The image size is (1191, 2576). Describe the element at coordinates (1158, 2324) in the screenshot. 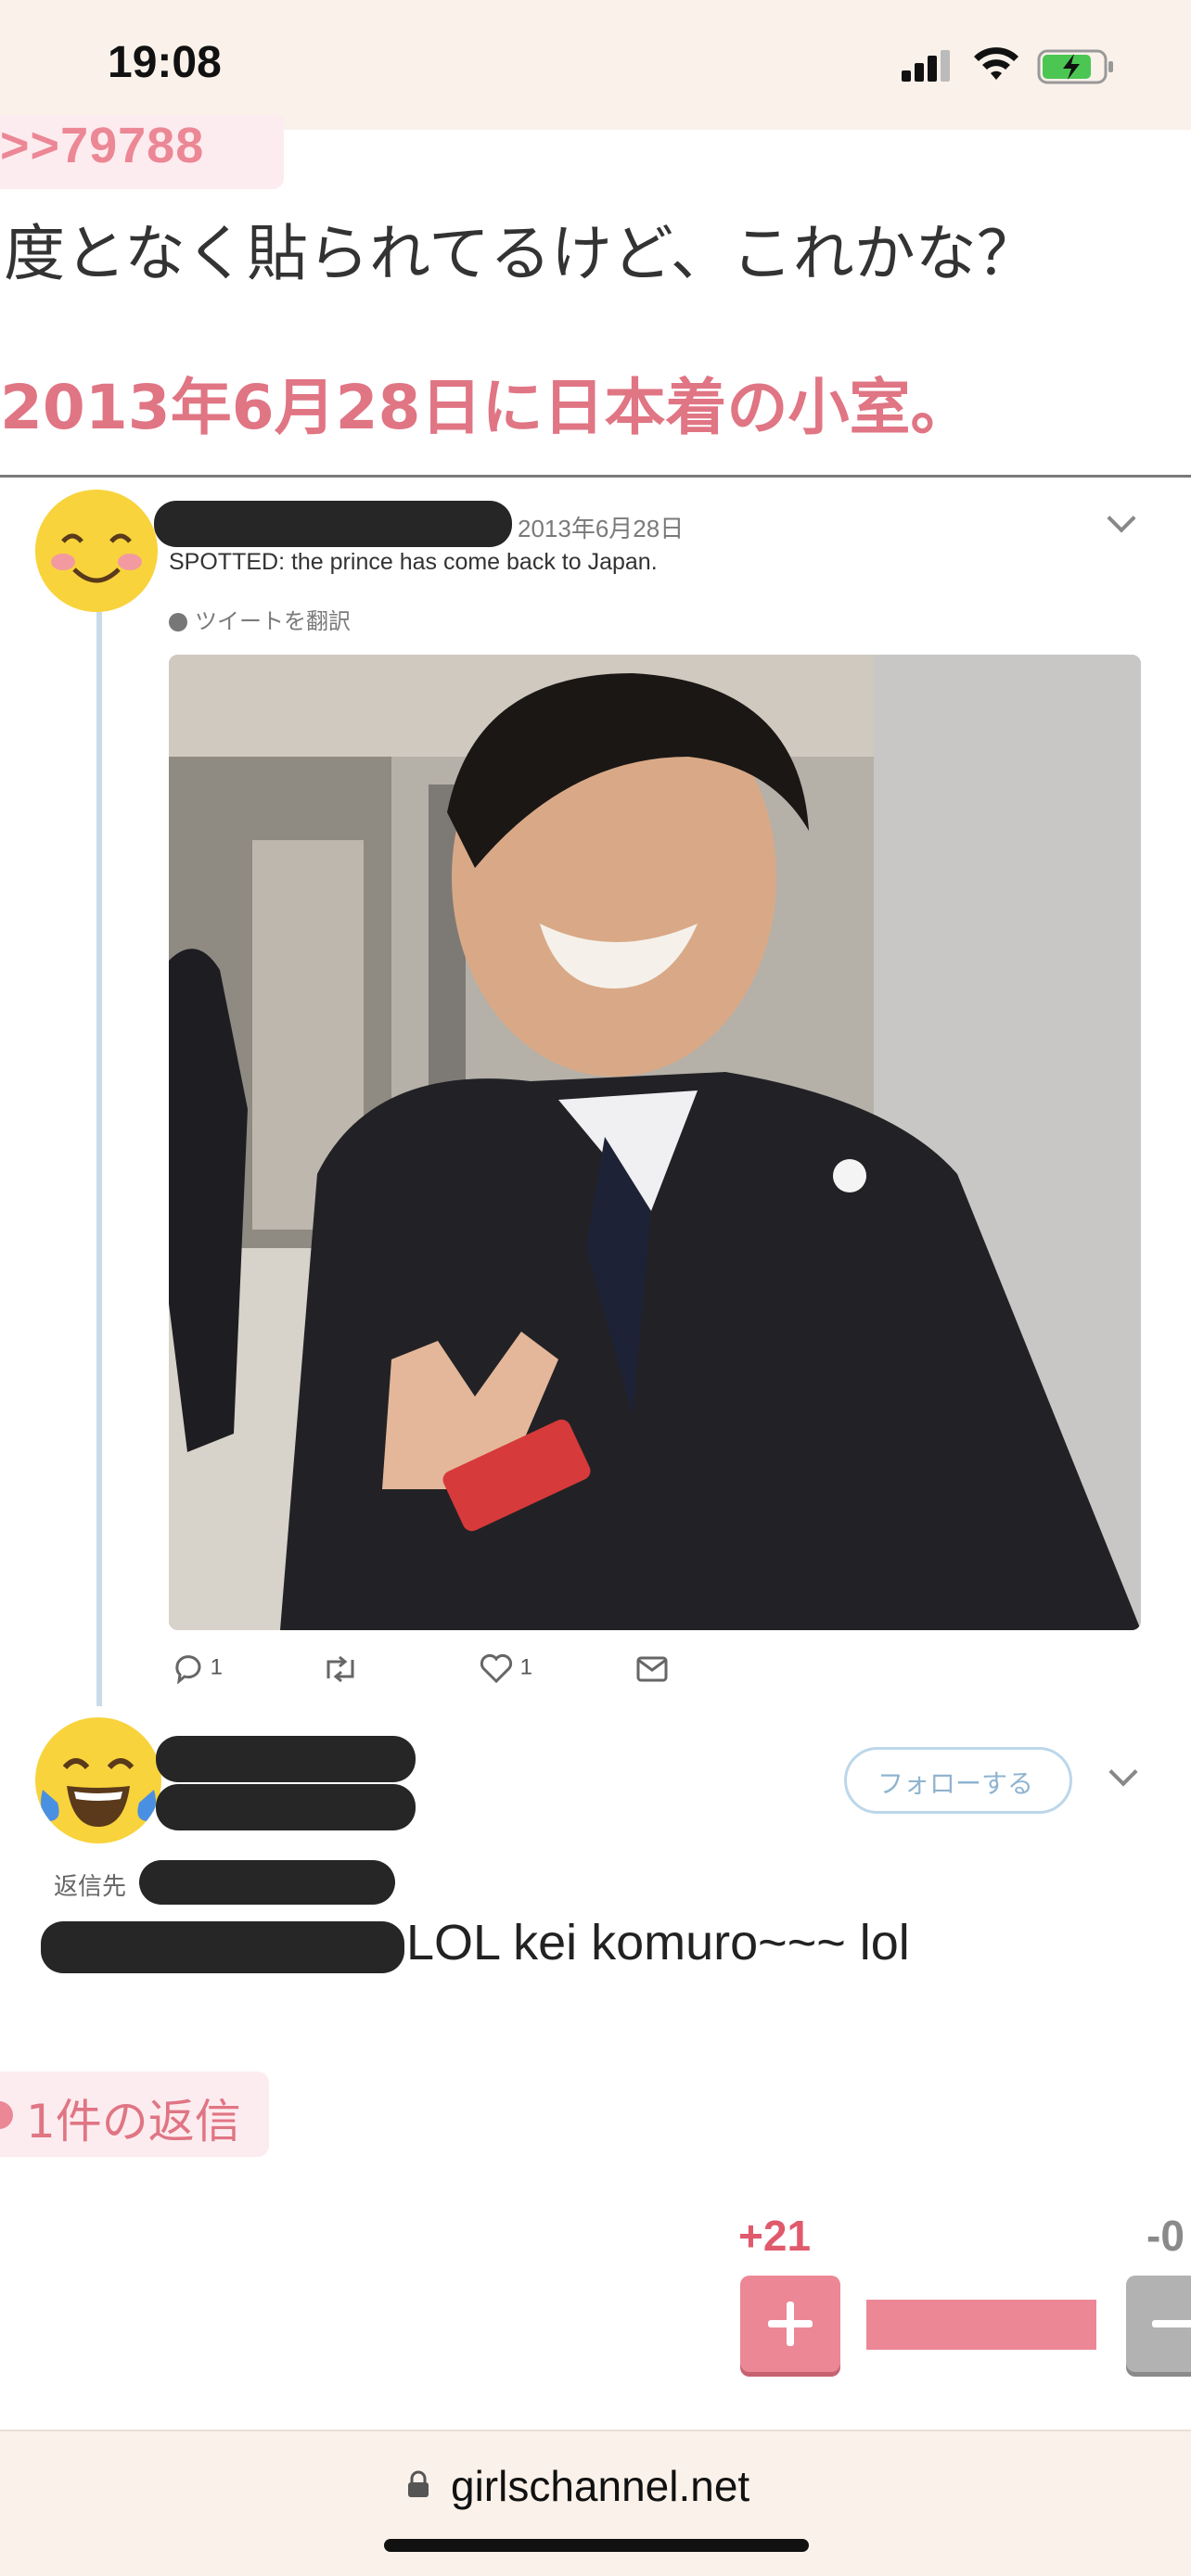

I see `minus-vote-button` at that location.